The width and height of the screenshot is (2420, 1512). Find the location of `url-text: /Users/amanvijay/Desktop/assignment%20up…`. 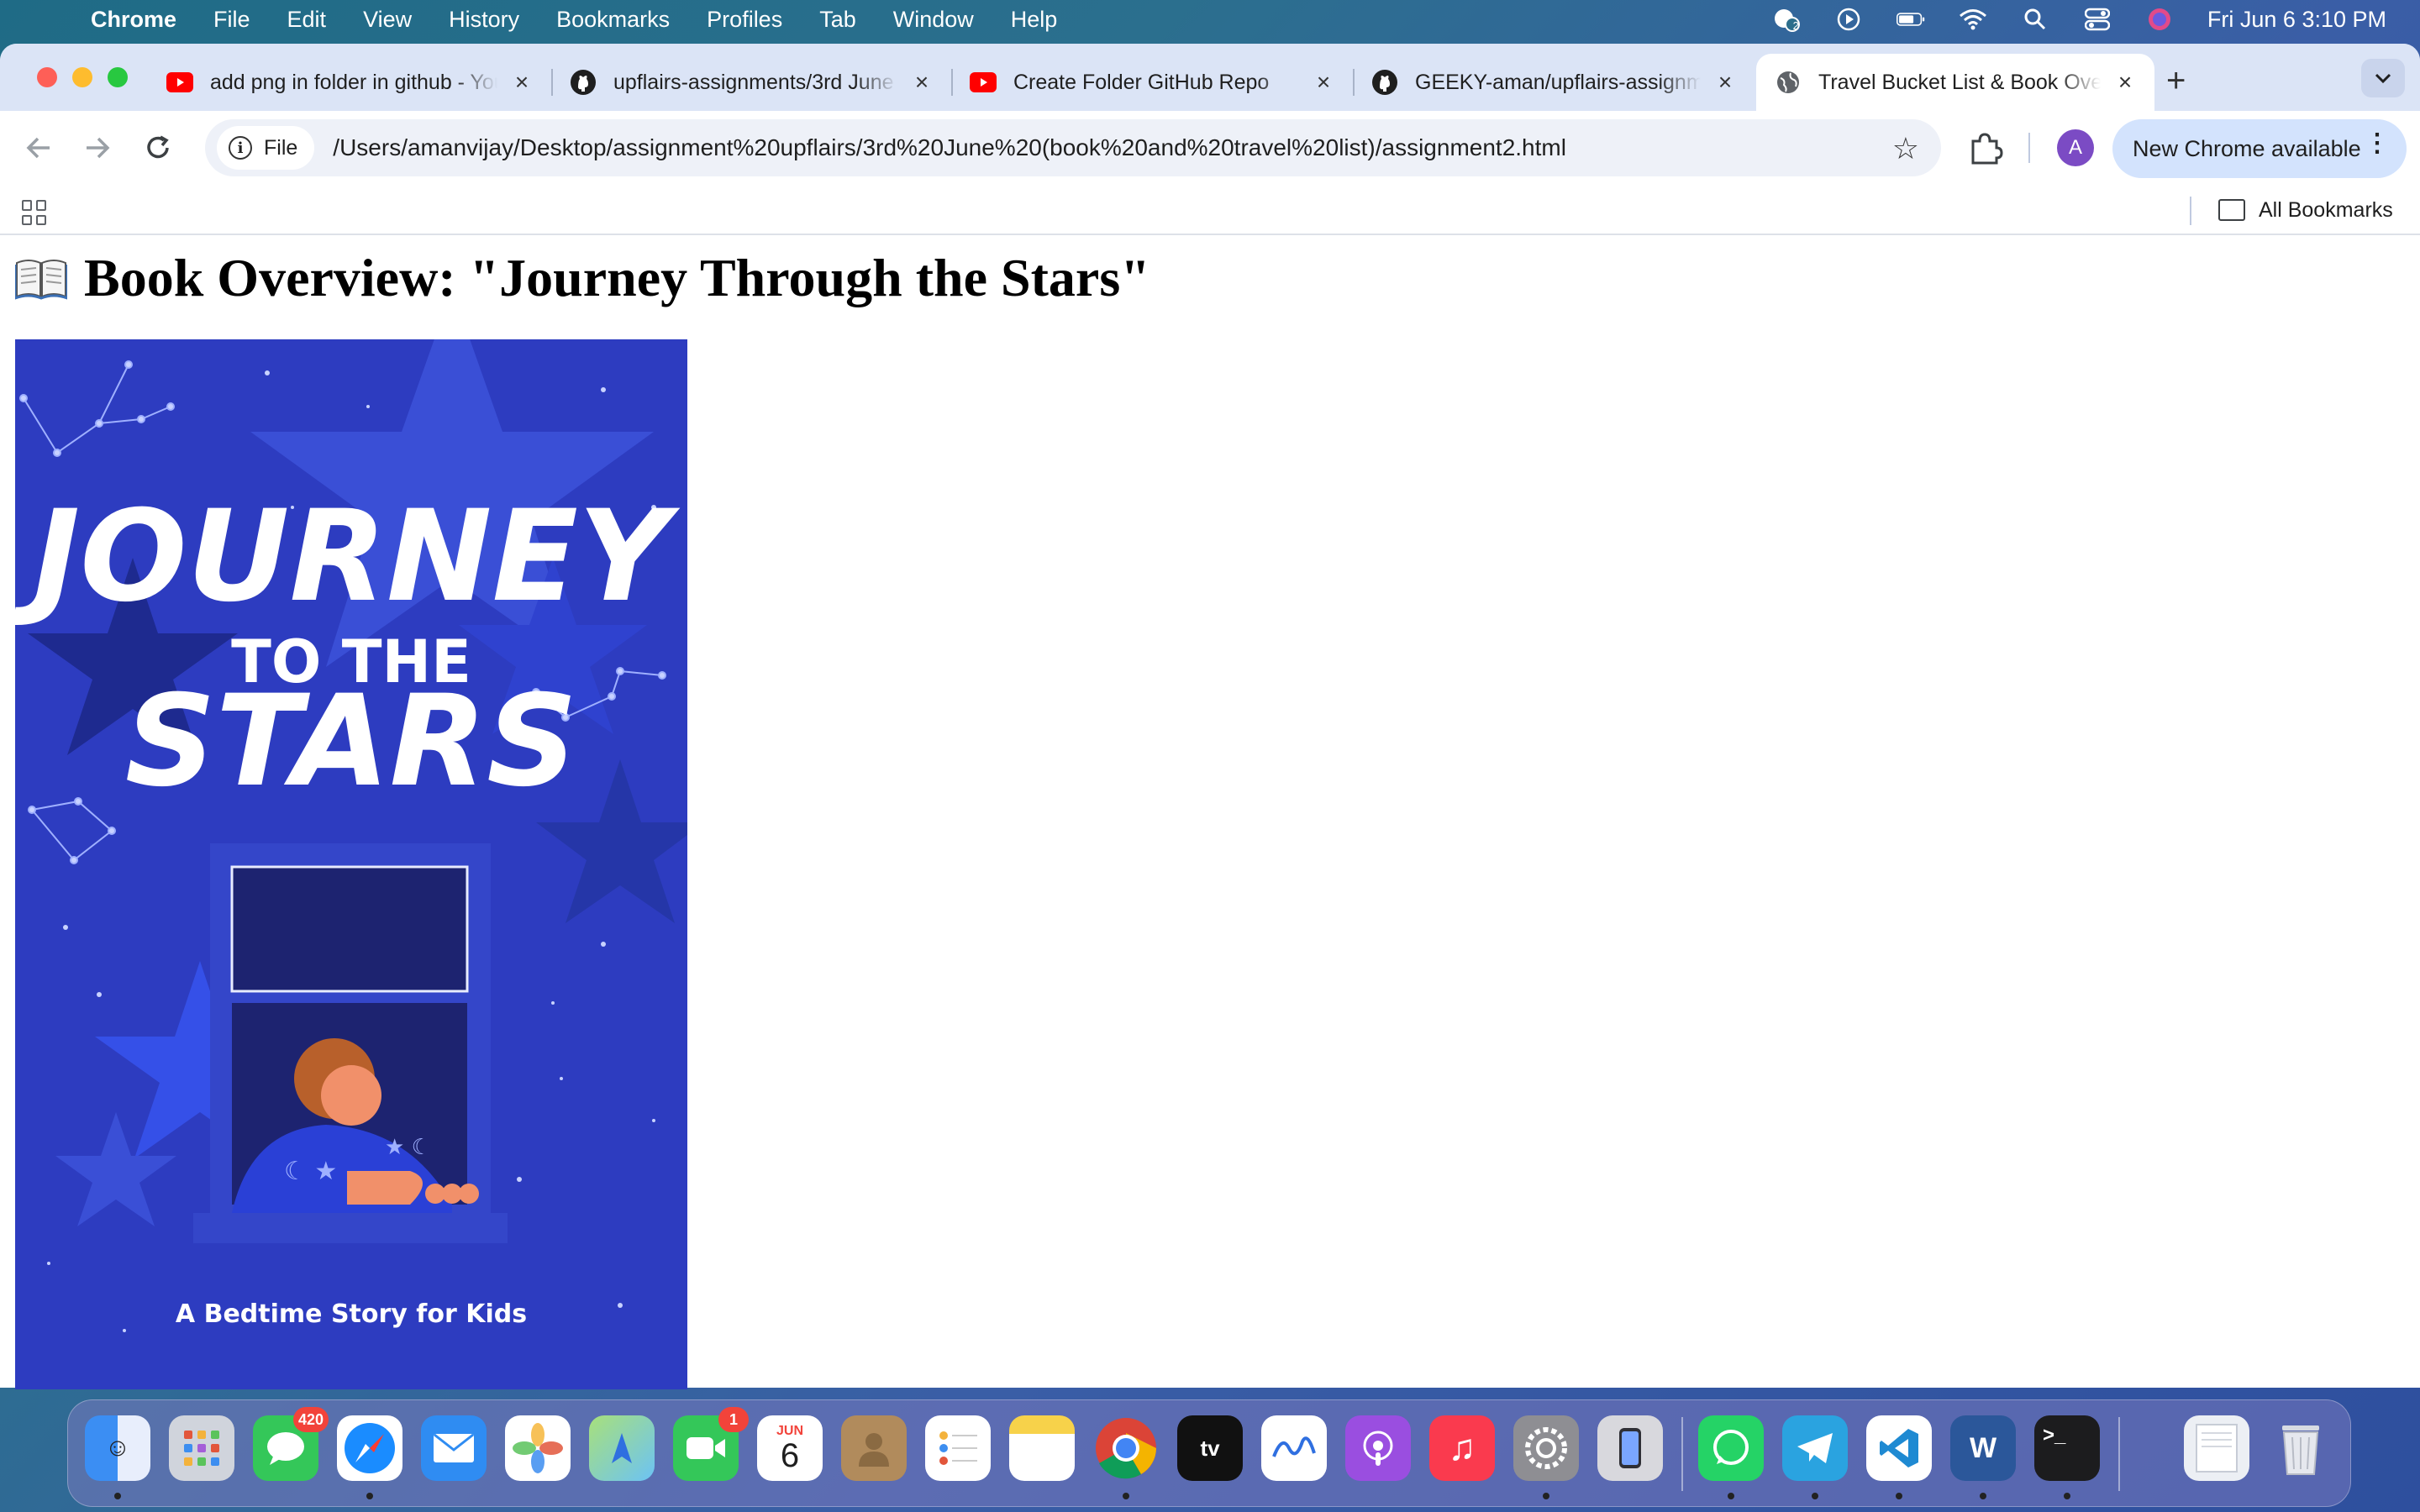

url-text: /Users/amanvijay/Desktop/assignment%20up… is located at coordinates (950, 147).